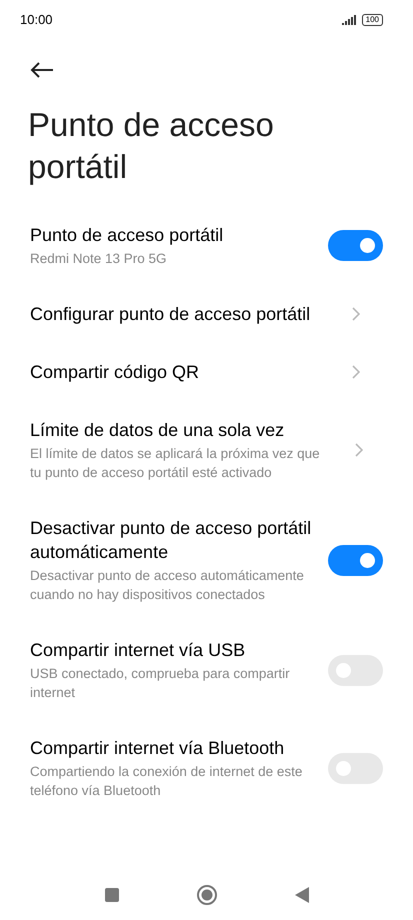 The width and height of the screenshot is (413, 920). Describe the element at coordinates (167, 585) in the screenshot. I see `item-description: Desactivar punto de acceso automáticamente cuando no hay dispositivos conectados` at that location.